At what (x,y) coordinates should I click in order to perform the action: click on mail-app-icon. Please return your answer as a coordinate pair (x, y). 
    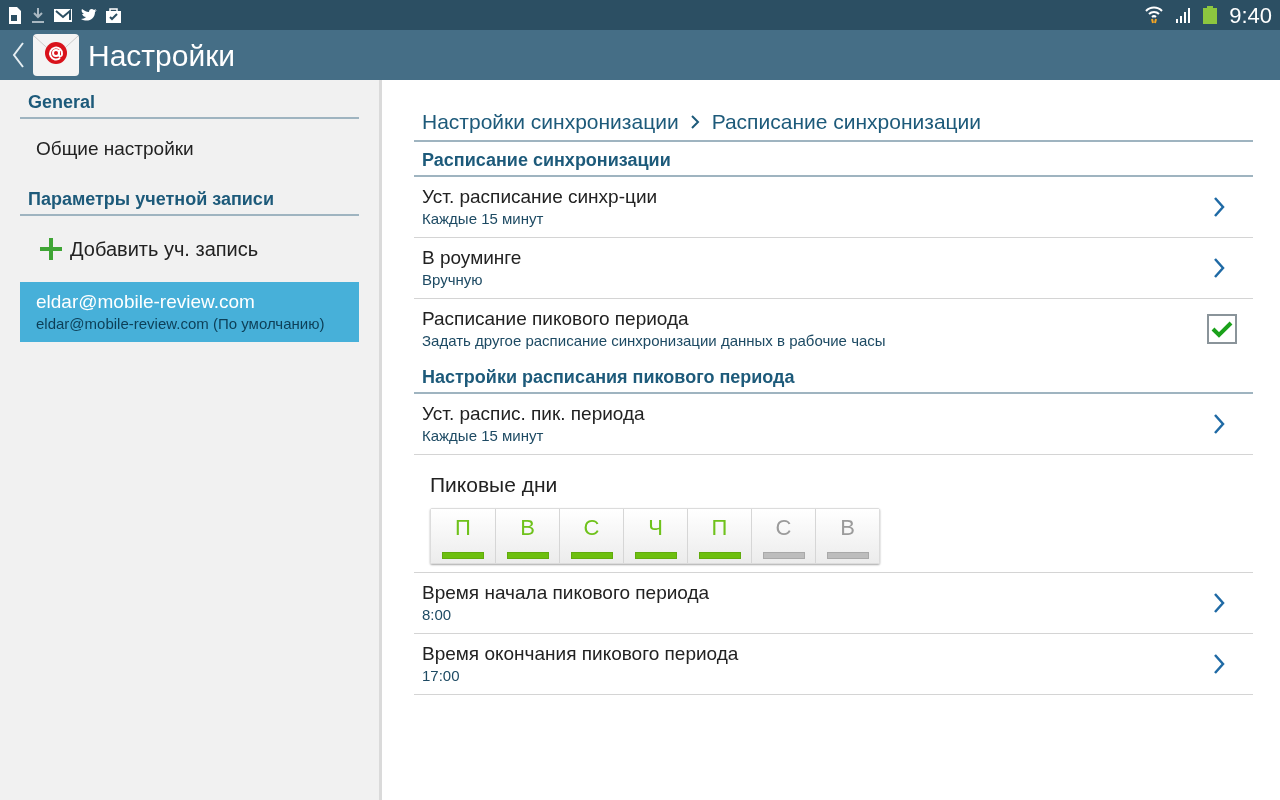
    Looking at the image, I should click on (56, 55).